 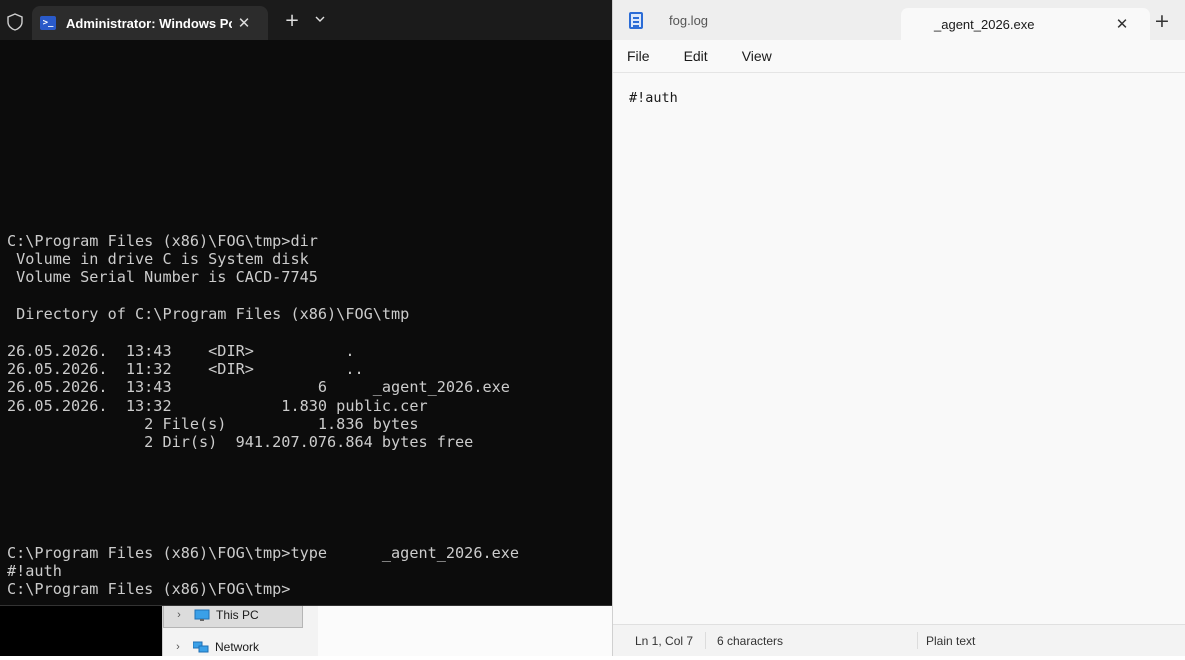 I want to click on menu-view: View, so click(x=757, y=56).